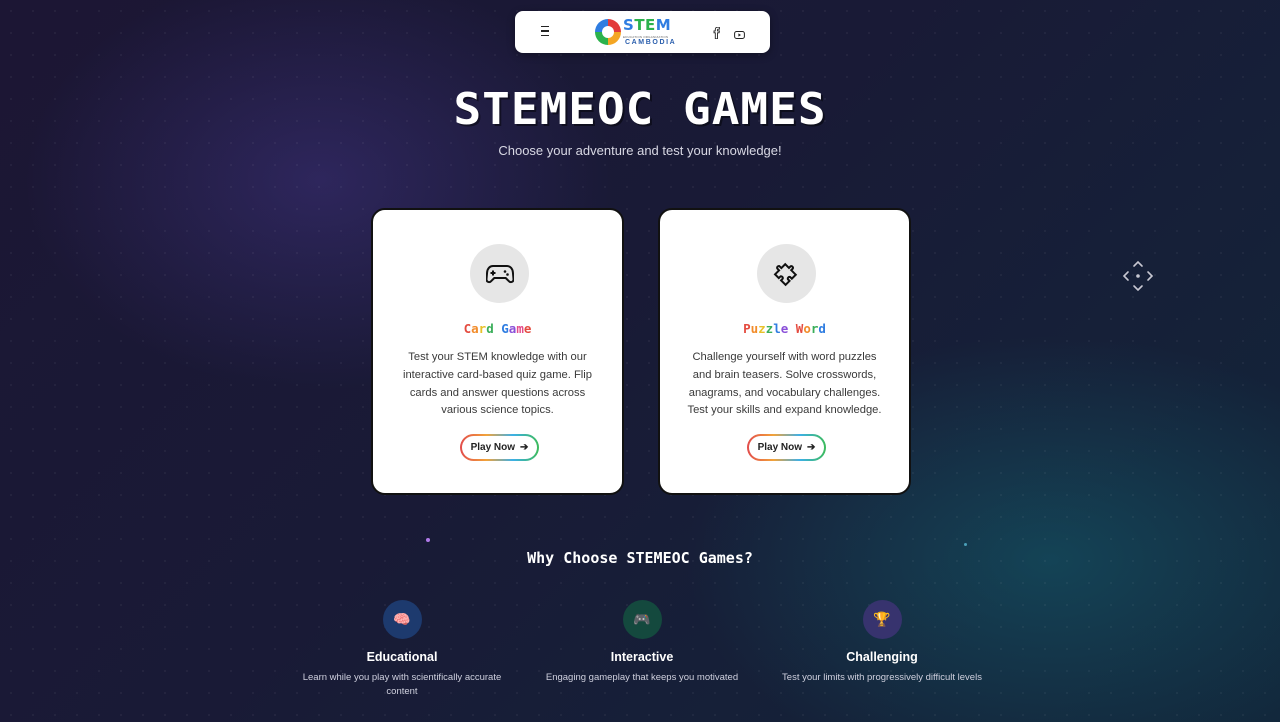 The height and width of the screenshot is (722, 1280). Describe the element at coordinates (882, 657) in the screenshot. I see `feature-title: Challenging` at that location.